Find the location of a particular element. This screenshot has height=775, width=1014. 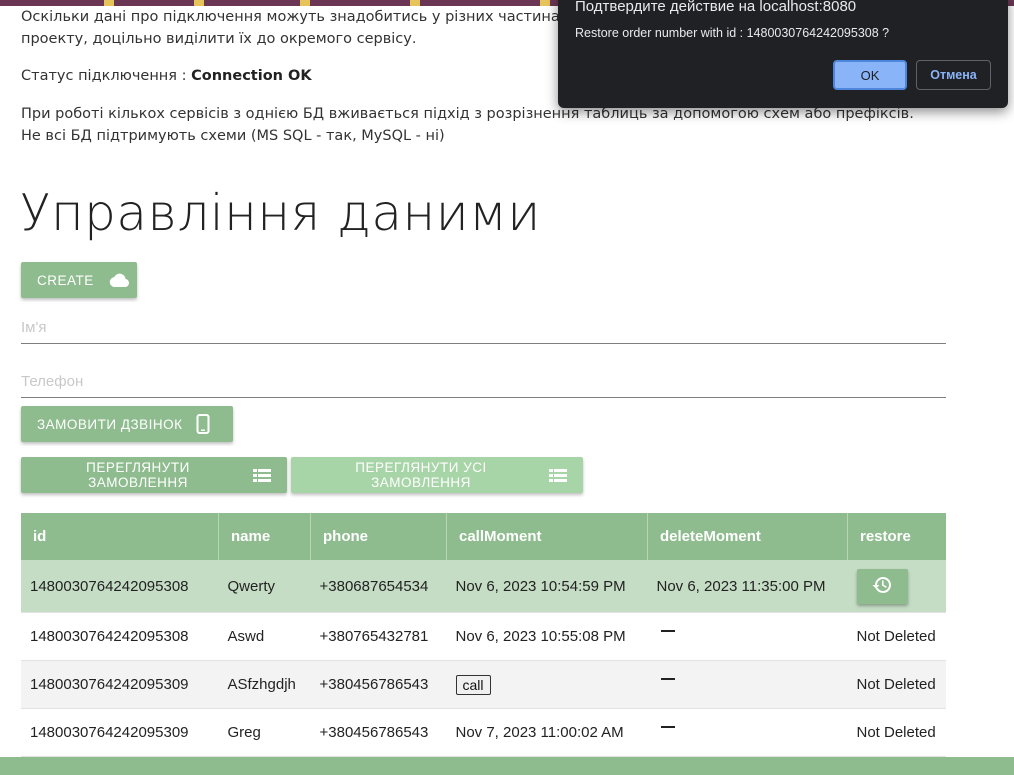

restore-button is located at coordinates (882, 586).